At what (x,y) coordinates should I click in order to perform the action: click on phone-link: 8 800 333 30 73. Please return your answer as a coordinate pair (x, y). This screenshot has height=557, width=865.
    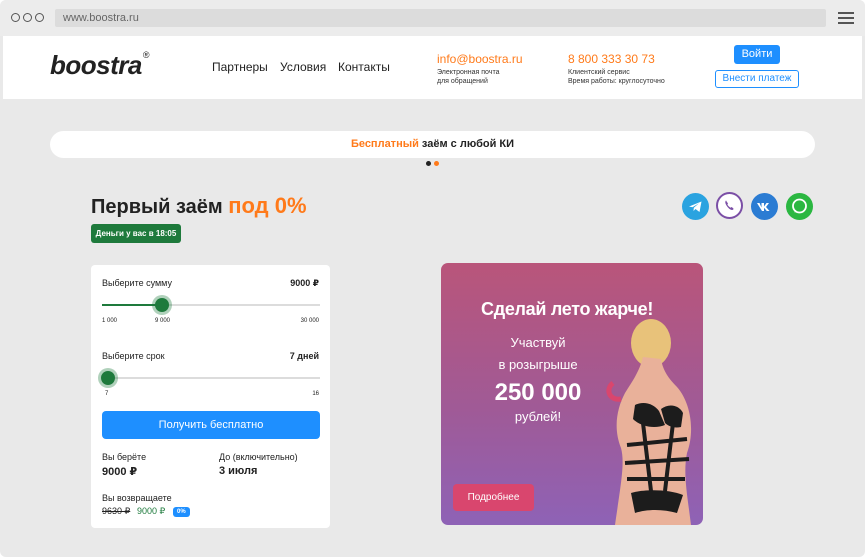
    Looking at the image, I should click on (616, 59).